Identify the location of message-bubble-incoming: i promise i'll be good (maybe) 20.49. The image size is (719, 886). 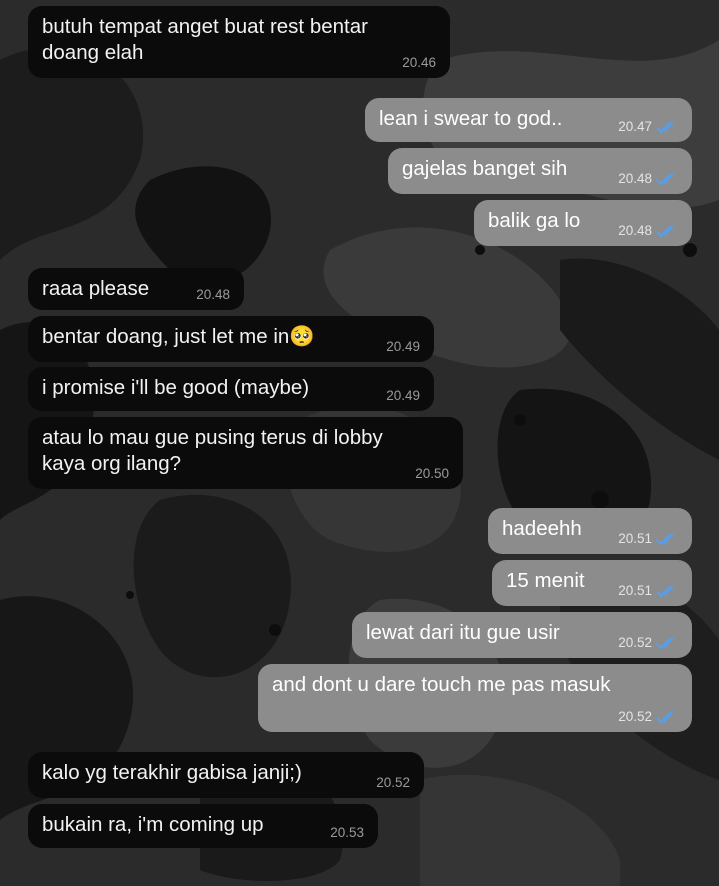
(231, 389).